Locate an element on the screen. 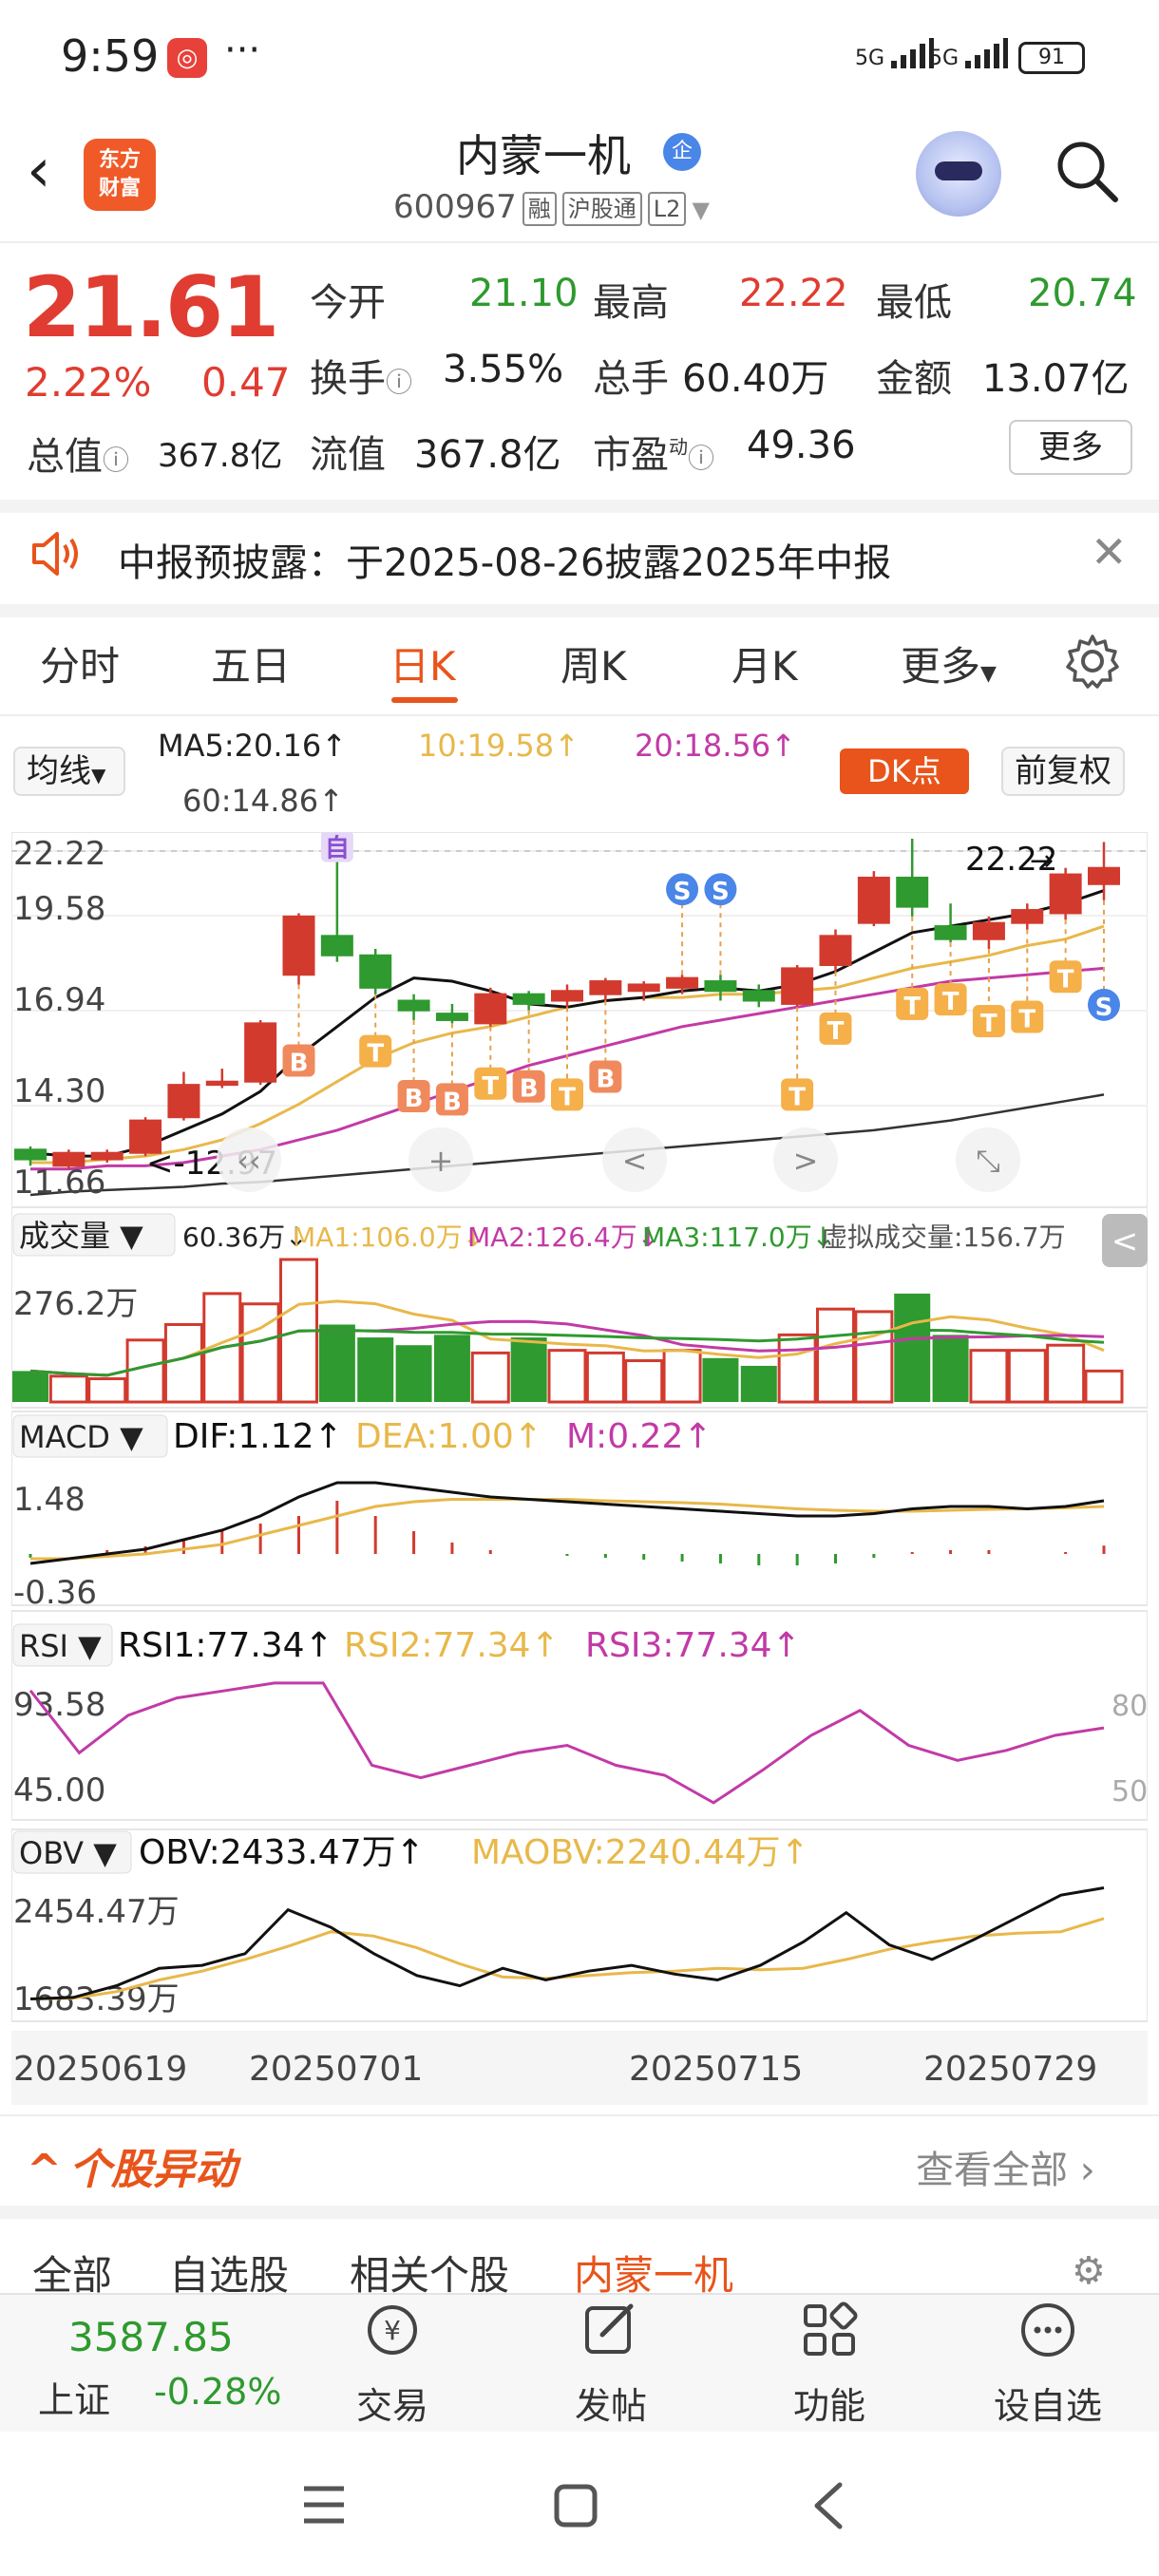  volume-ma3: MA3:117.0万↓ is located at coordinates (738, 1237).